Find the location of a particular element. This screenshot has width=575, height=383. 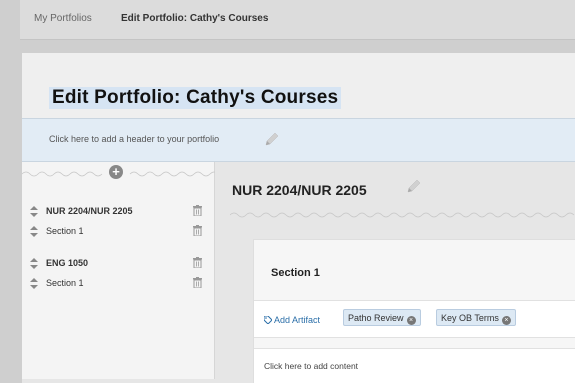

artifact-row: Add Artifact Patho Review × Key OB Terms × is located at coordinates (414, 319).